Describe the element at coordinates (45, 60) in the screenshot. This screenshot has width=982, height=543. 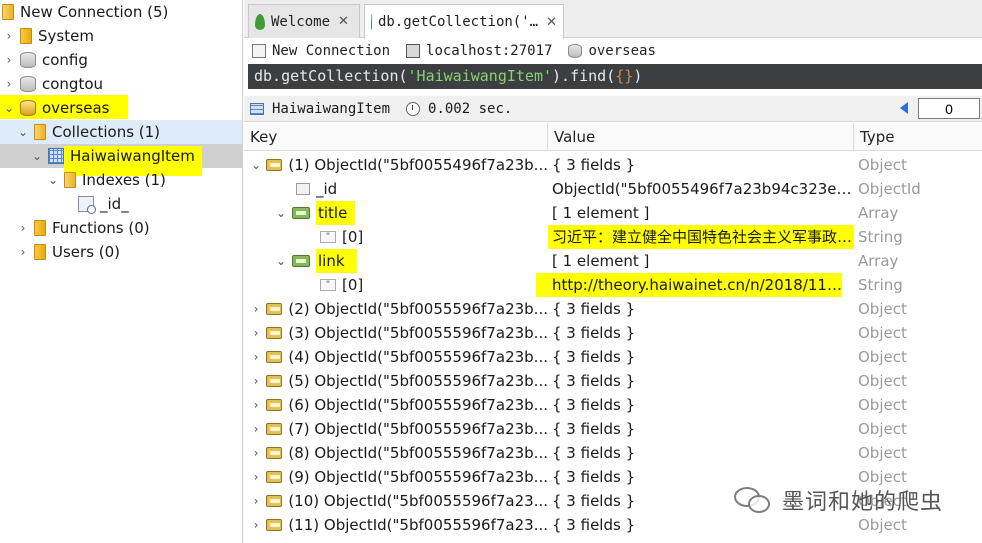
I see `tree-node-db-config: › config` at that location.